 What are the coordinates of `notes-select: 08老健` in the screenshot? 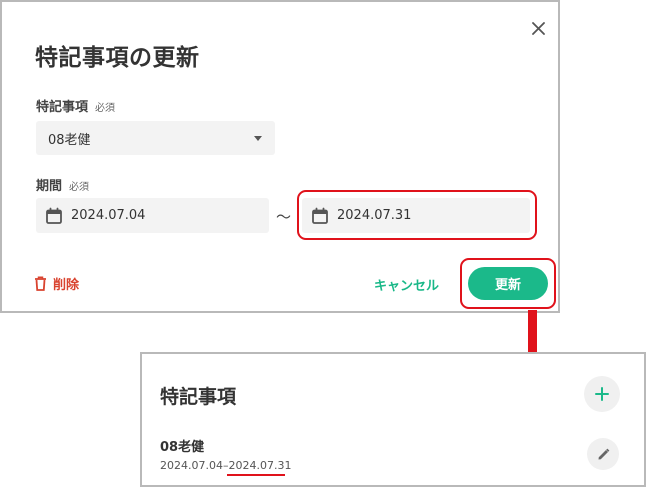 It's located at (155, 138).